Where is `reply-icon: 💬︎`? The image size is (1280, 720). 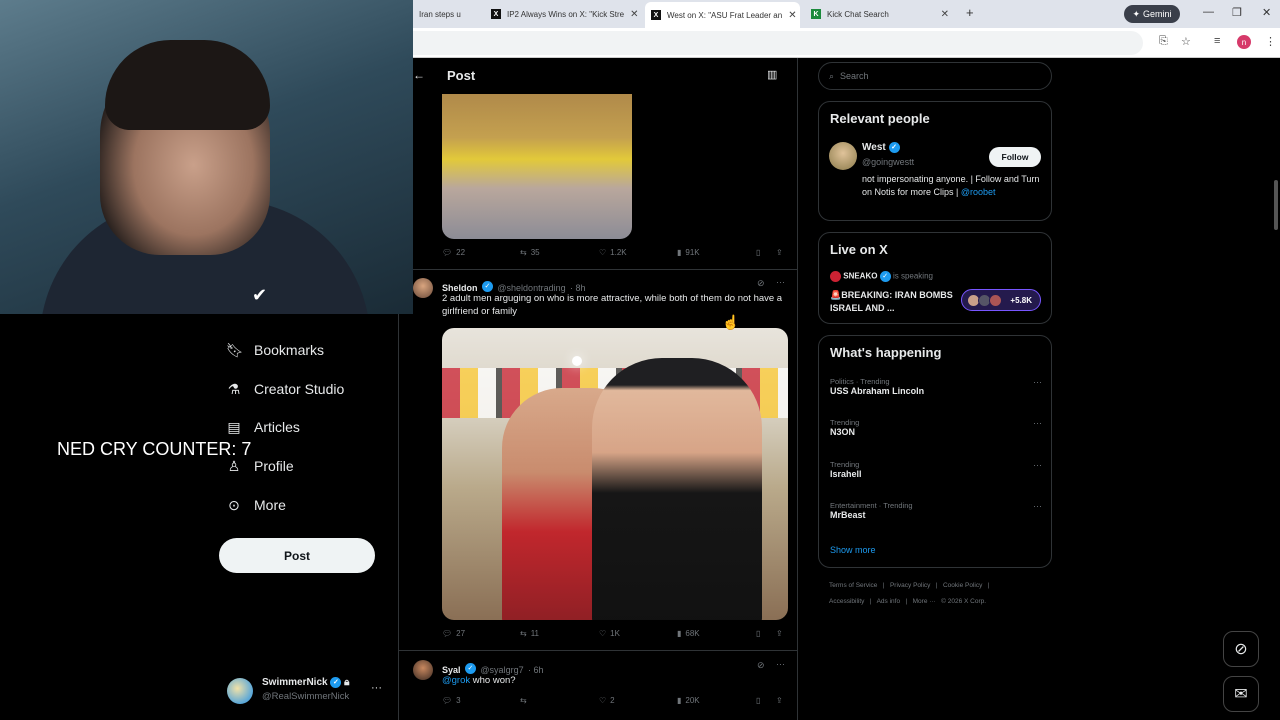
reply-icon: 💬︎ is located at coordinates (447, 700).